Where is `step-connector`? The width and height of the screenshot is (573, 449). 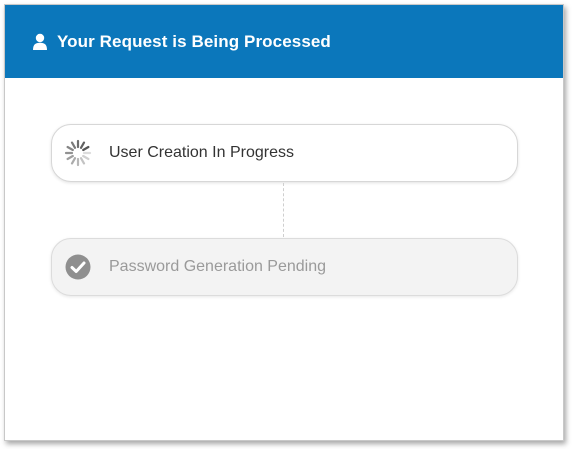 step-connector is located at coordinates (283, 210).